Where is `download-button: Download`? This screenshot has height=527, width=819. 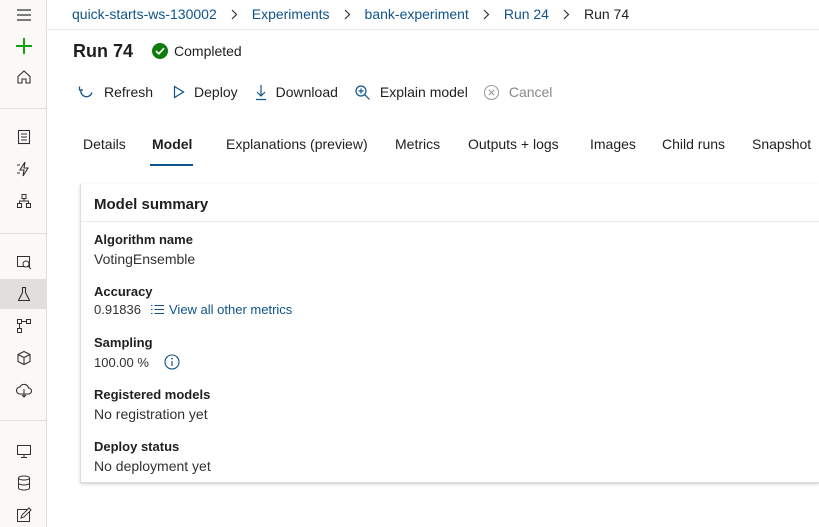
download-button: Download is located at coordinates (296, 92).